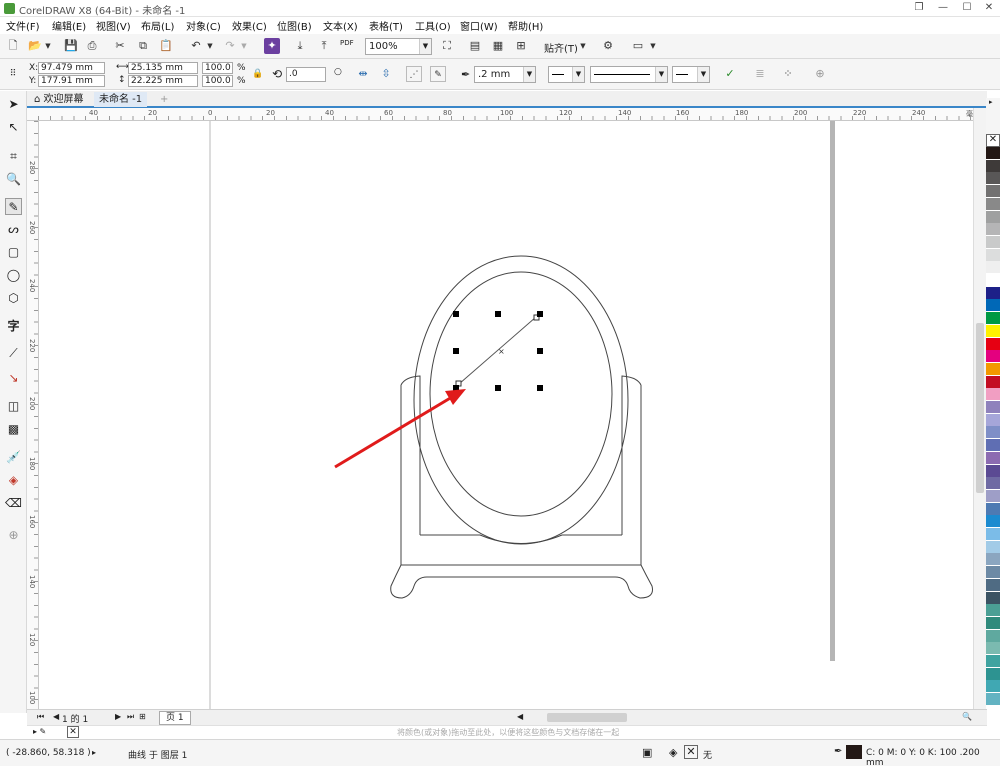  I want to click on scale-height-field: 100.0, so click(217, 81).